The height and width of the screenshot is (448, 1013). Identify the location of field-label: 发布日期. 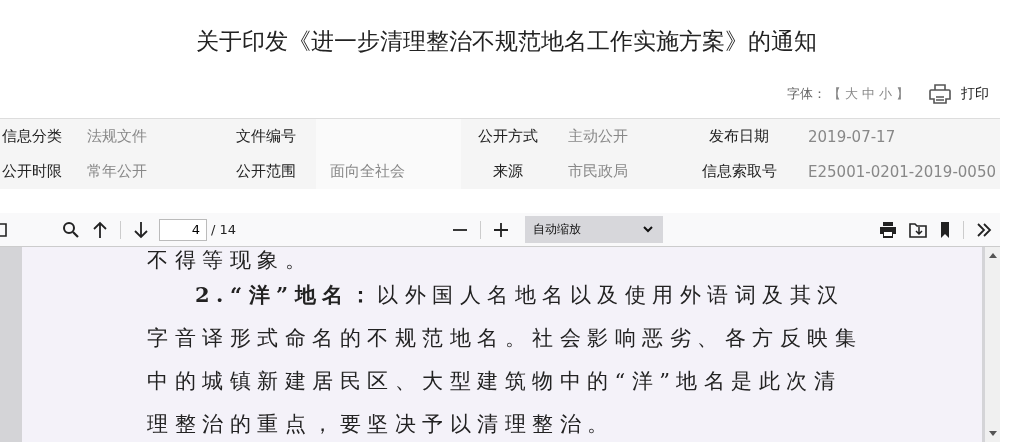
(739, 136).